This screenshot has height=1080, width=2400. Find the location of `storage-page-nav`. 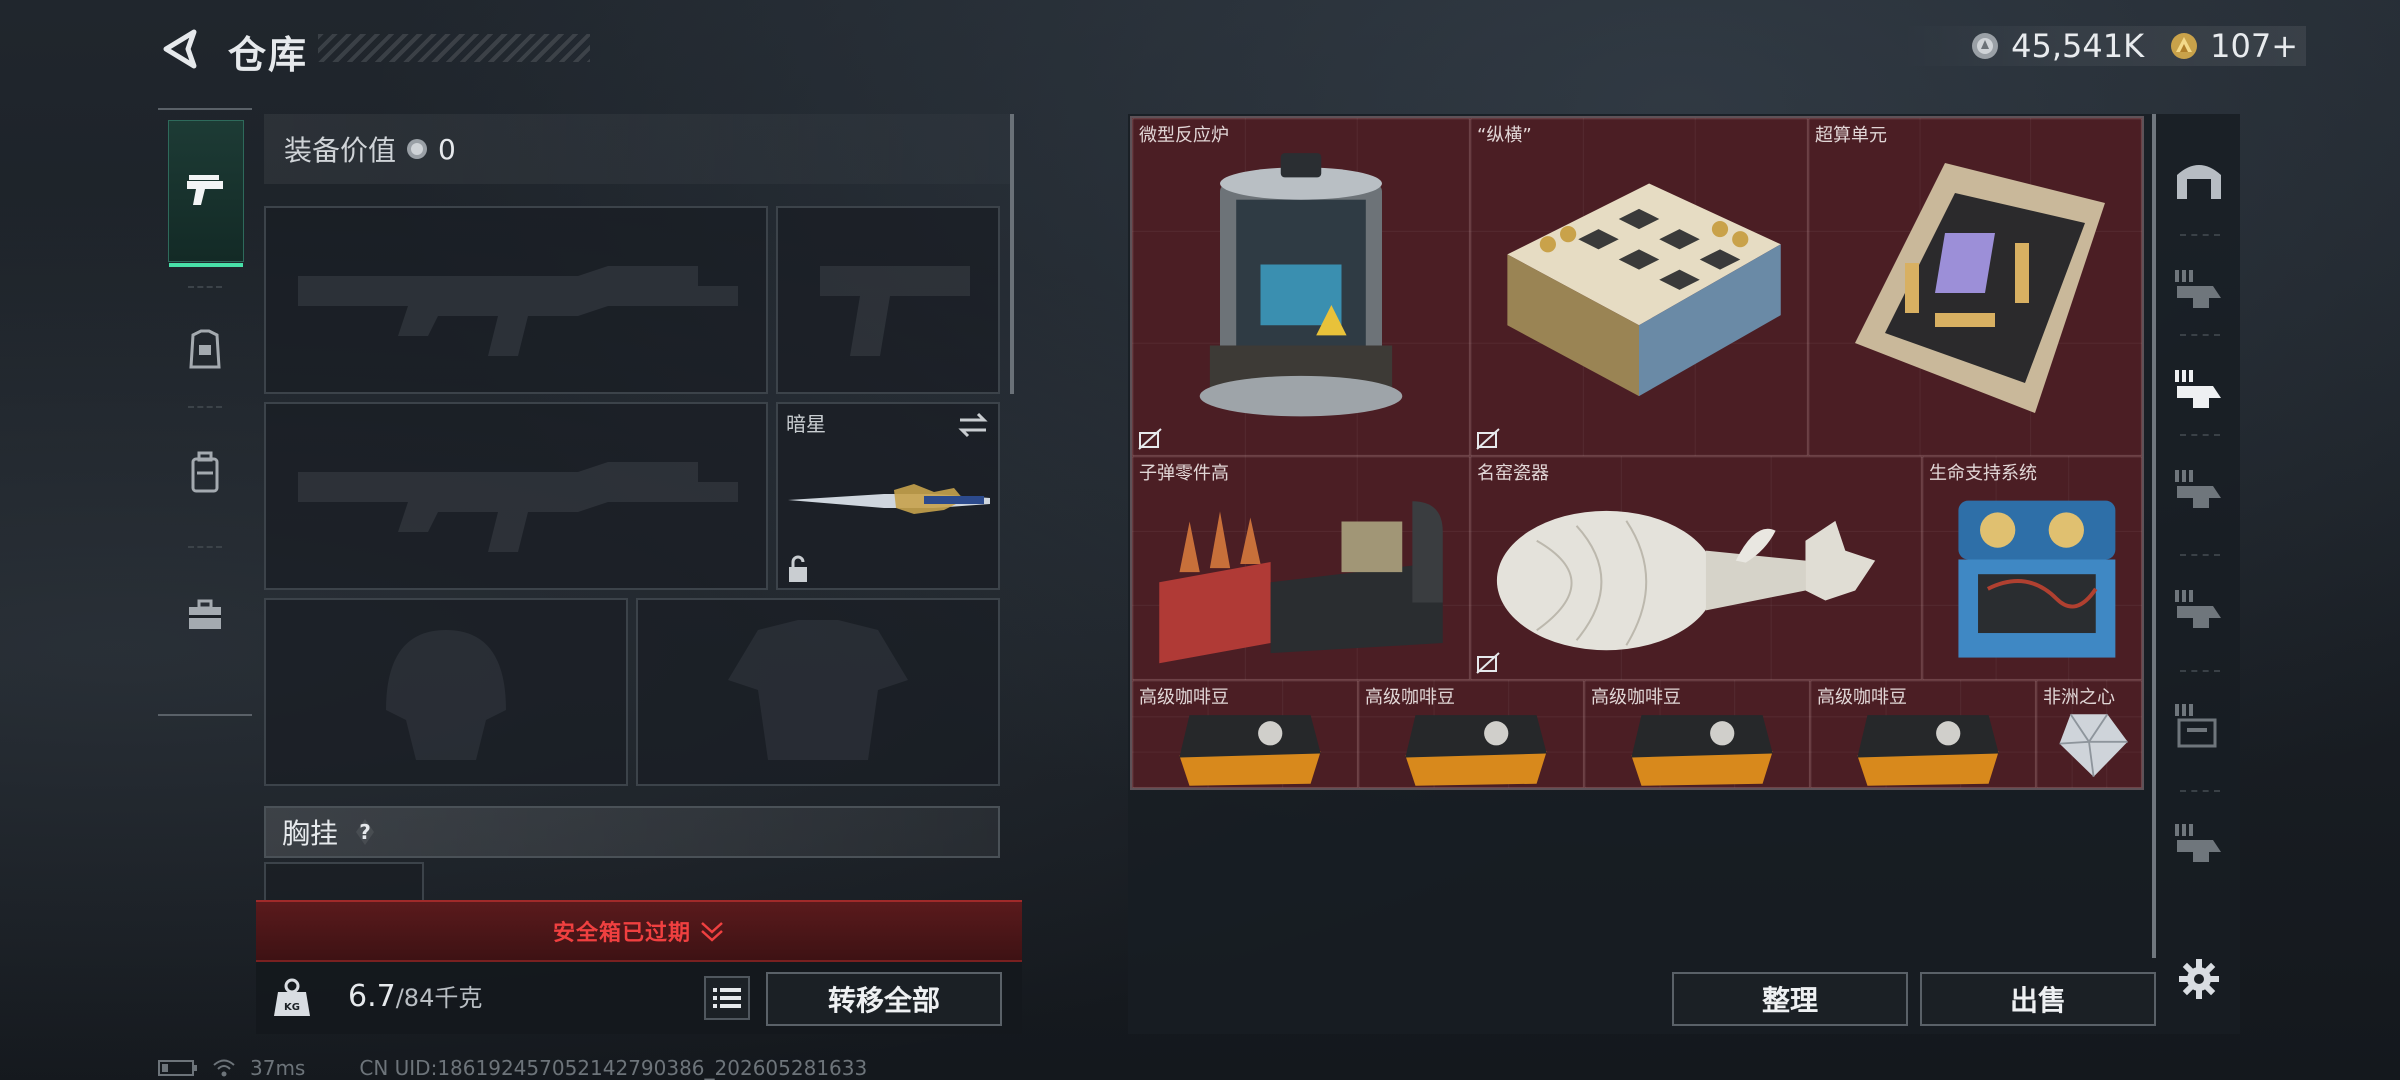

storage-page-nav is located at coordinates (2199, 574).